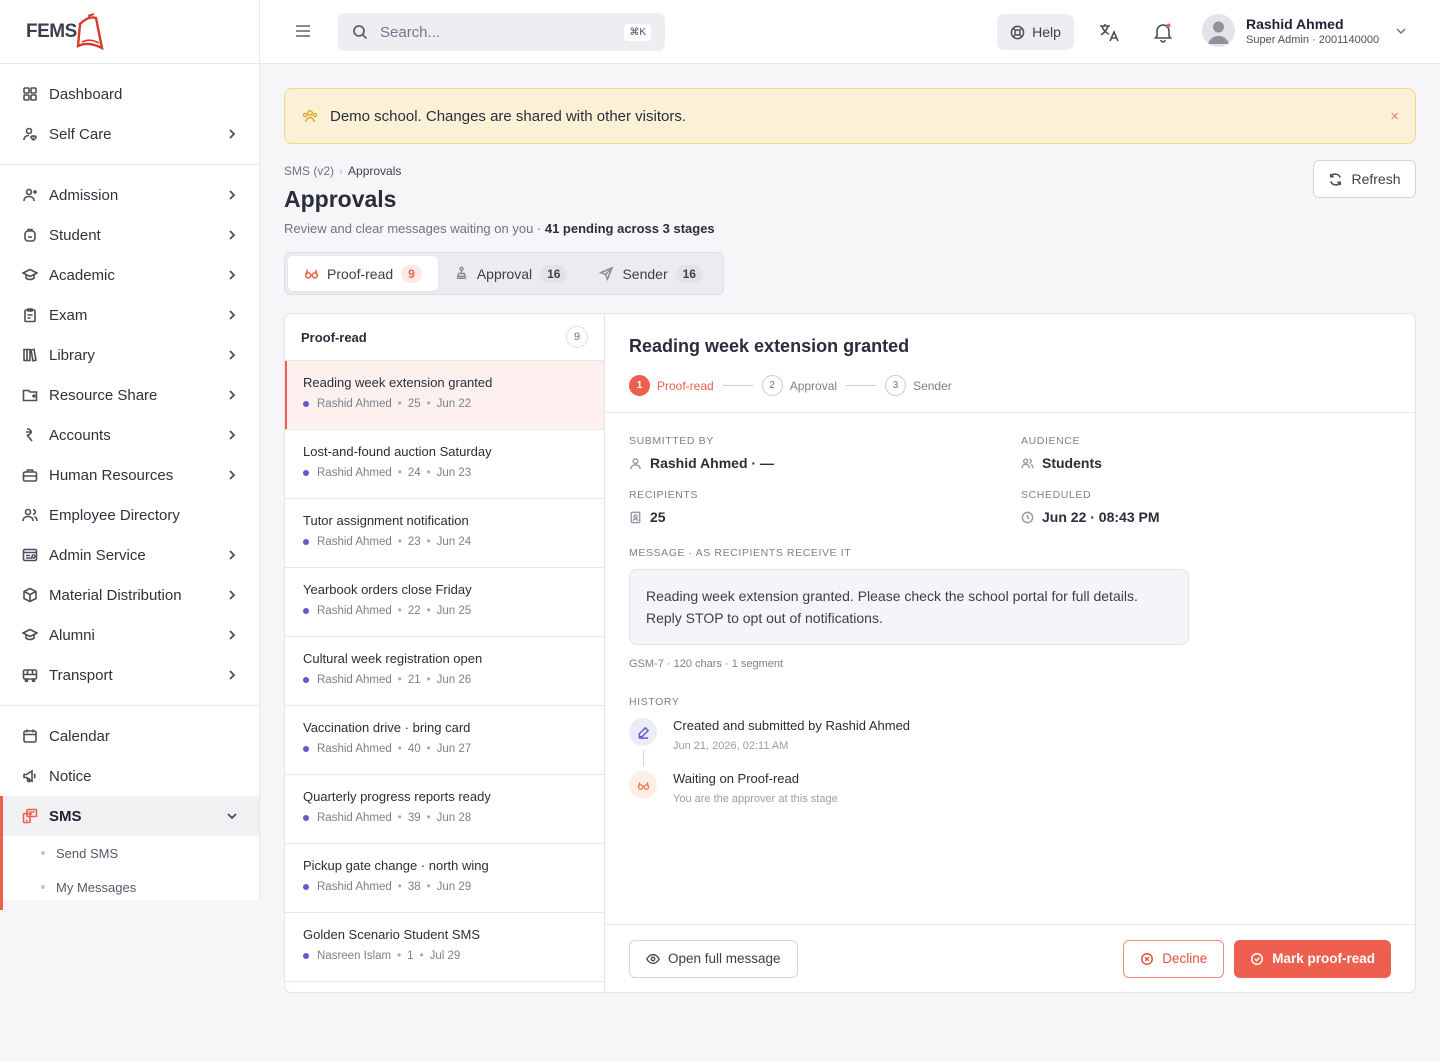 This screenshot has width=1440, height=1061. I want to click on sidebar-item-label: Accounts, so click(80, 435).